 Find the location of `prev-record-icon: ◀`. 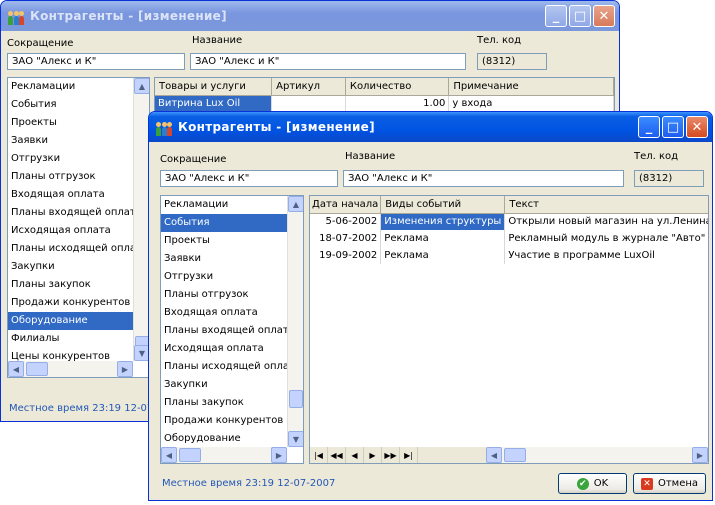

prev-record-icon: ◀ is located at coordinates (355, 455).